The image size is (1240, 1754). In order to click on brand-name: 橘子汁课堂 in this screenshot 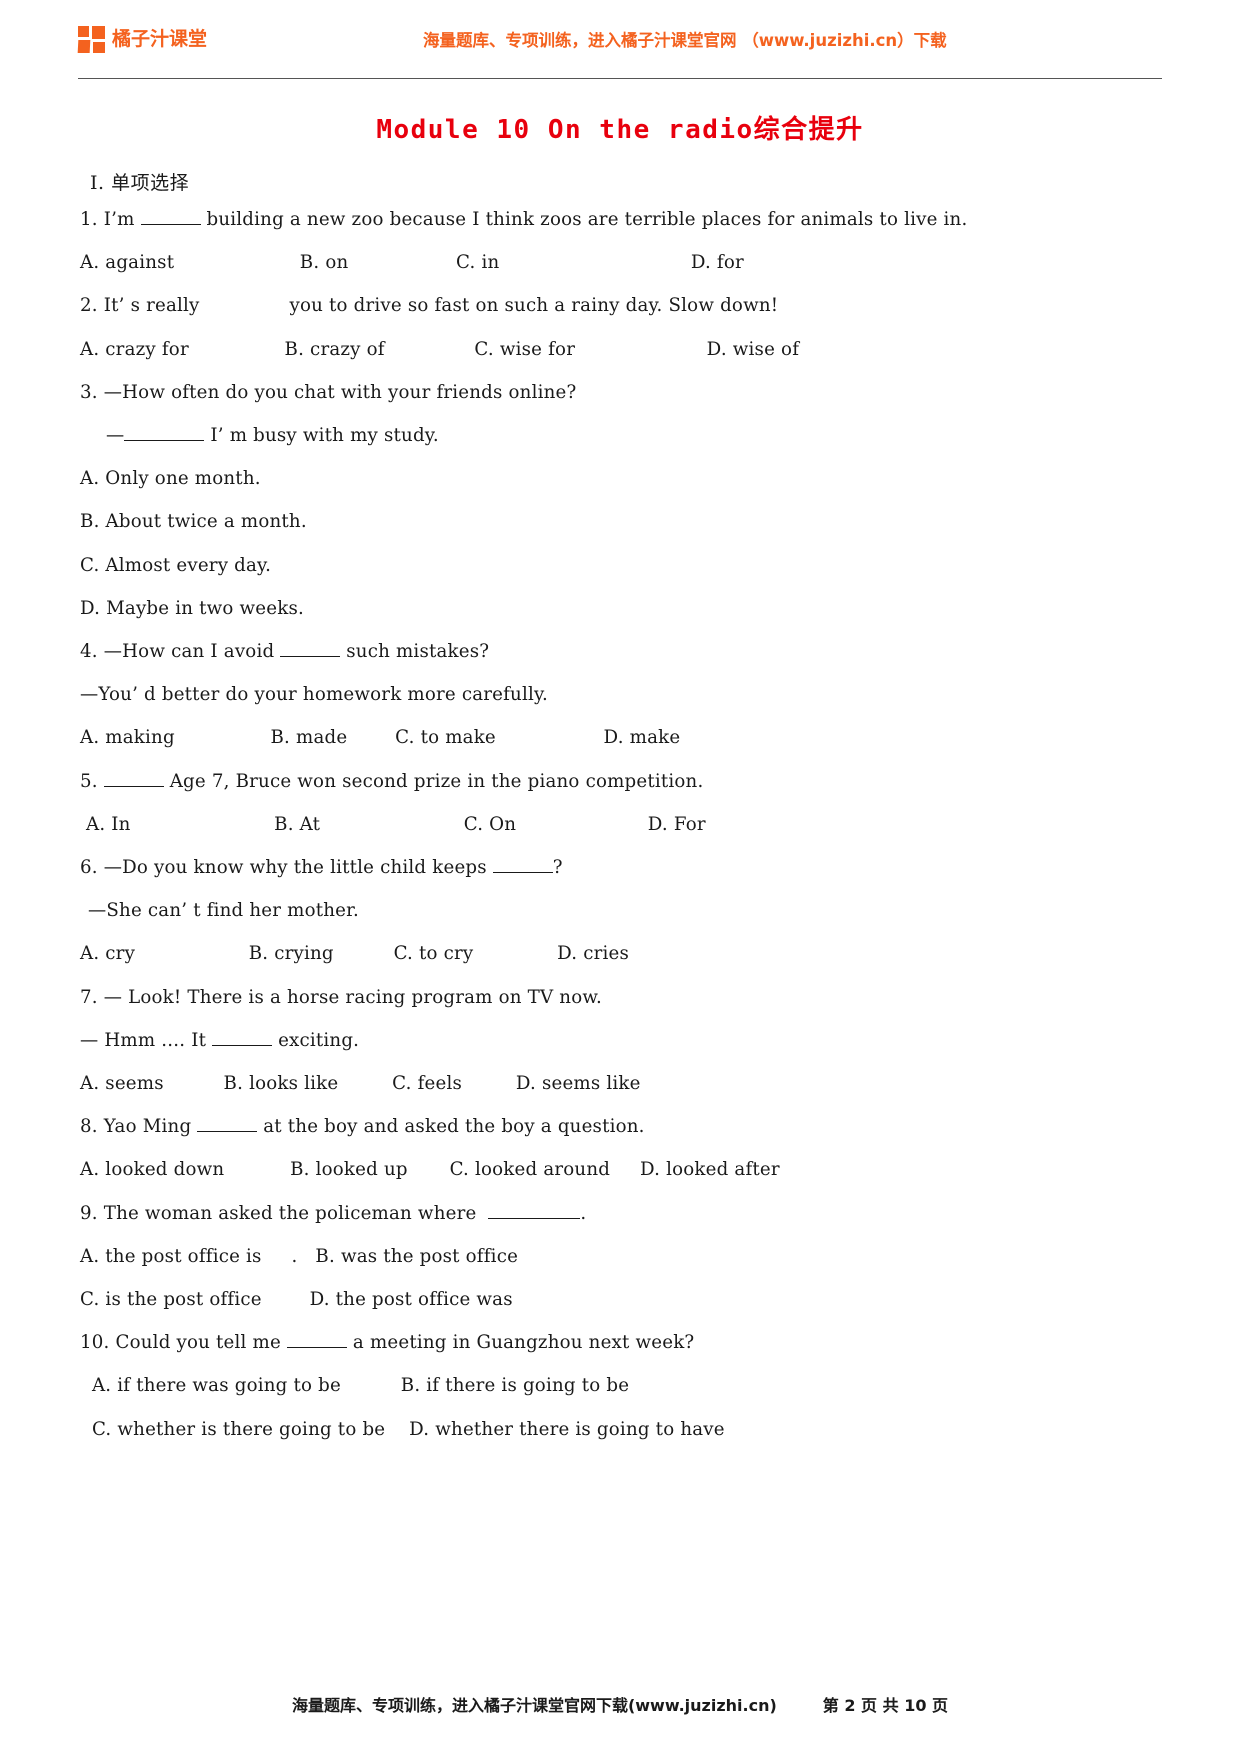, I will do `click(160, 38)`.